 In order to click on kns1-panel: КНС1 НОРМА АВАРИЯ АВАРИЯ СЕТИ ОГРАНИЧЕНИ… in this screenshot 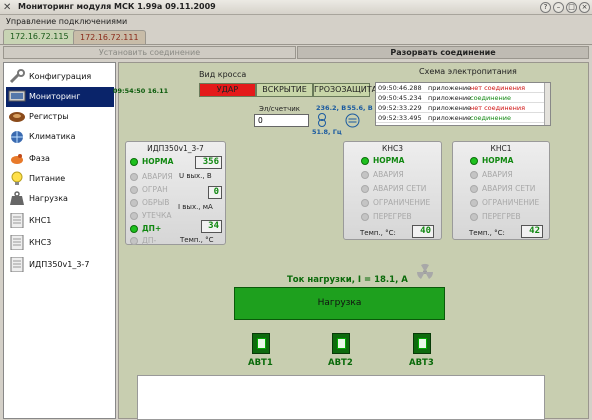, I will do `click(501, 190)`.